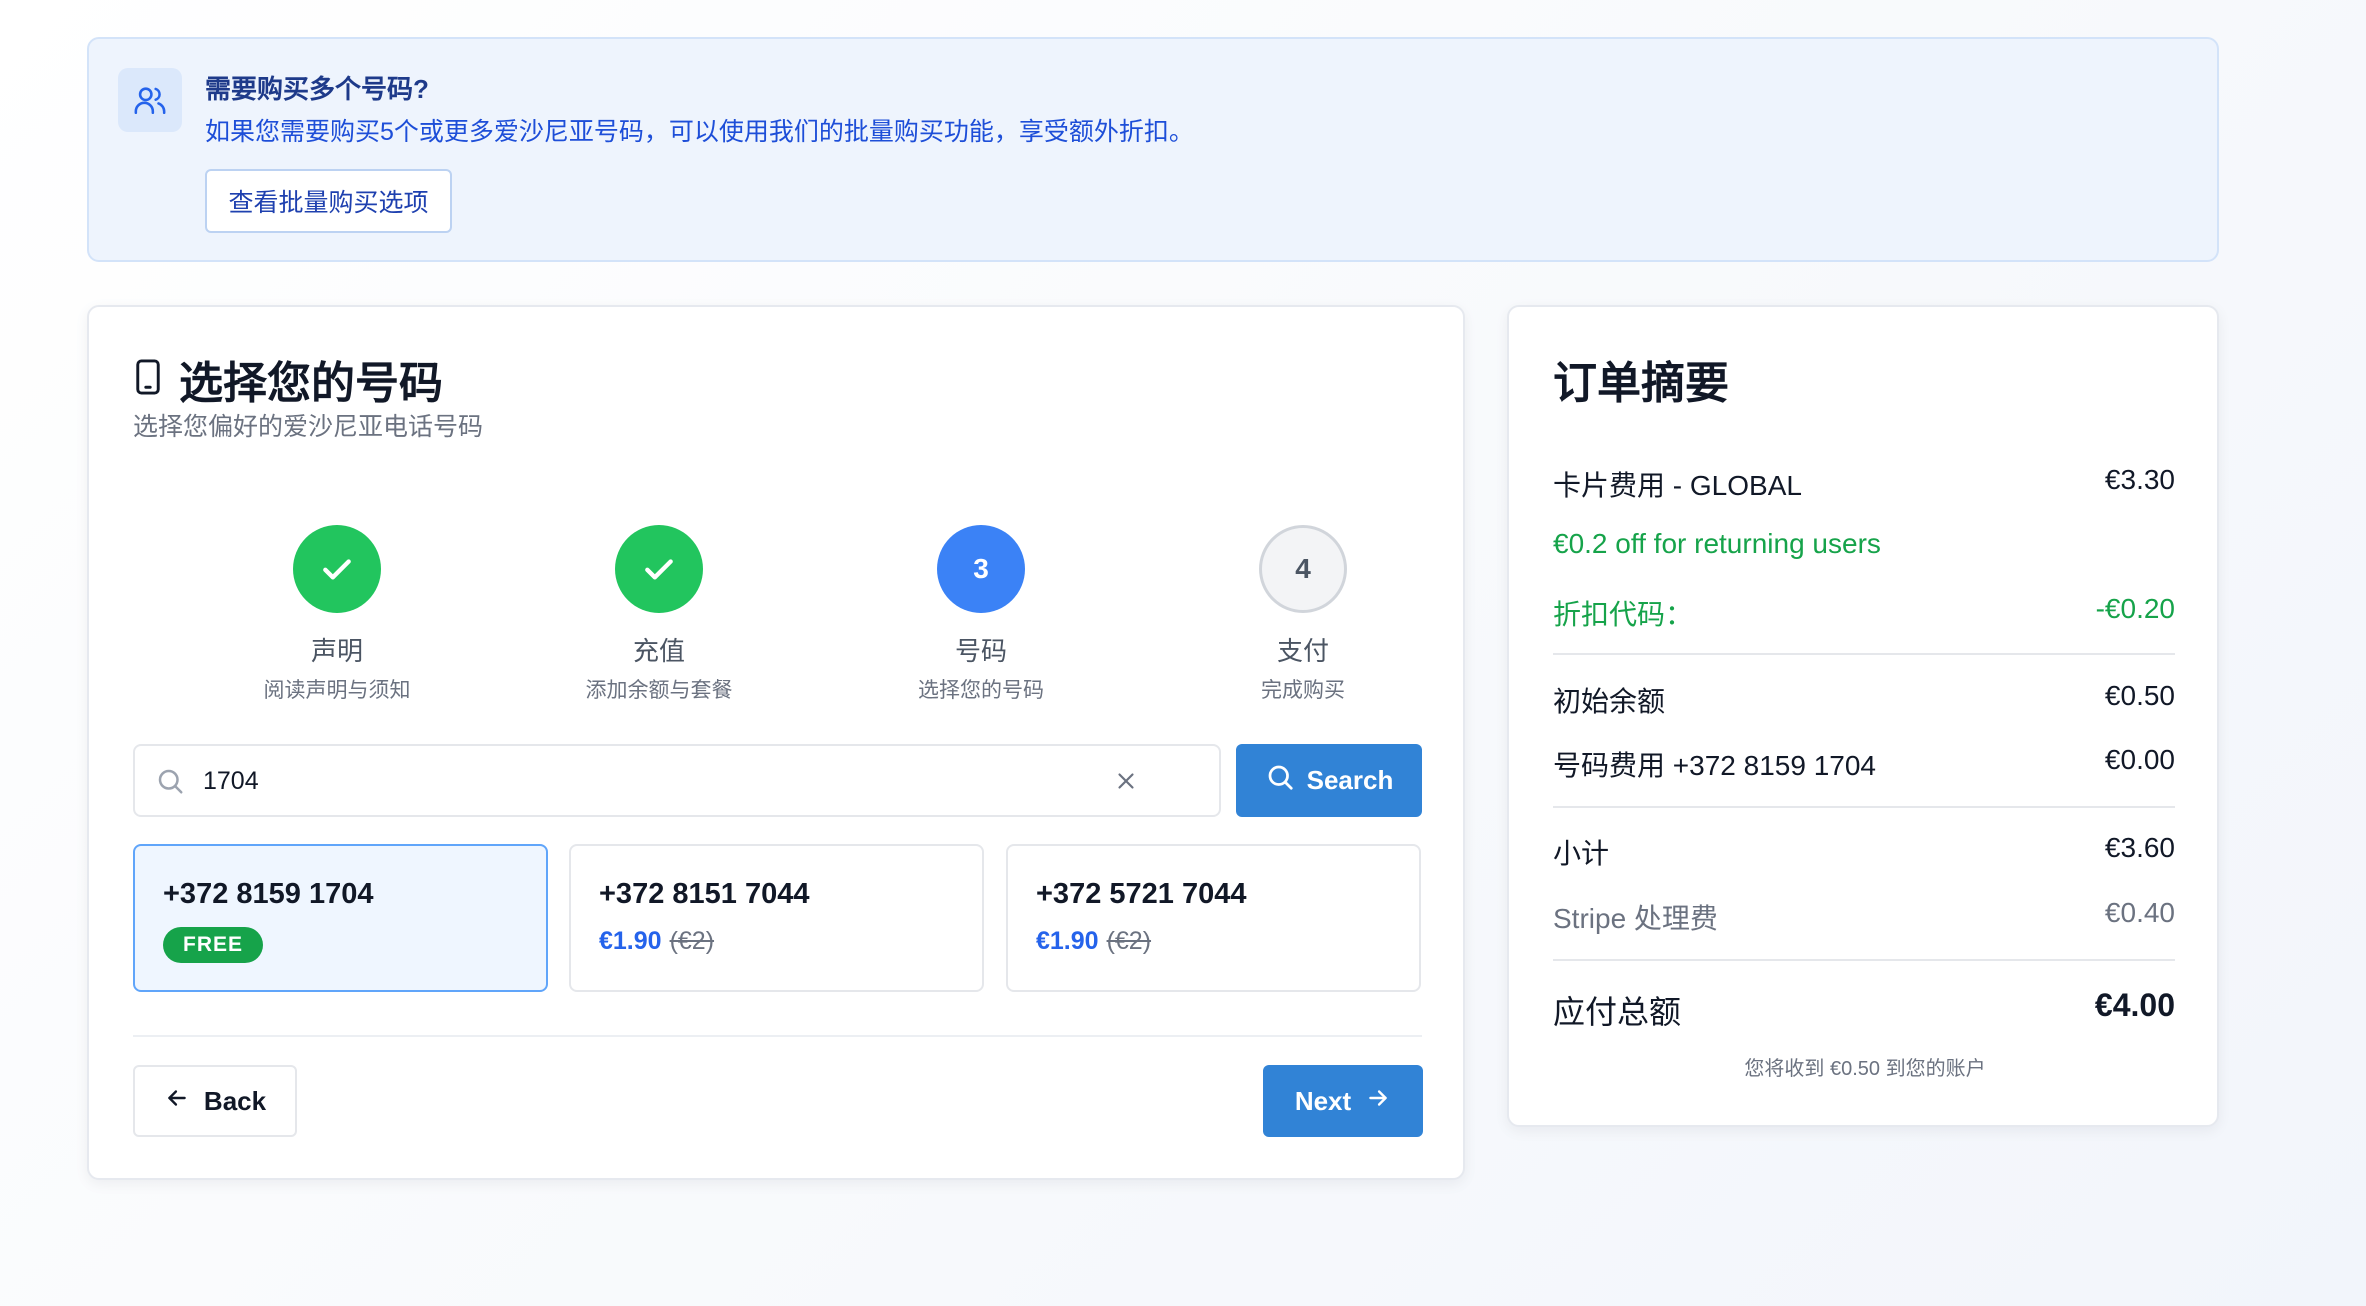  What do you see at coordinates (1609, 701) in the screenshot?
I see `initial-balance-label: 初始余额` at bounding box center [1609, 701].